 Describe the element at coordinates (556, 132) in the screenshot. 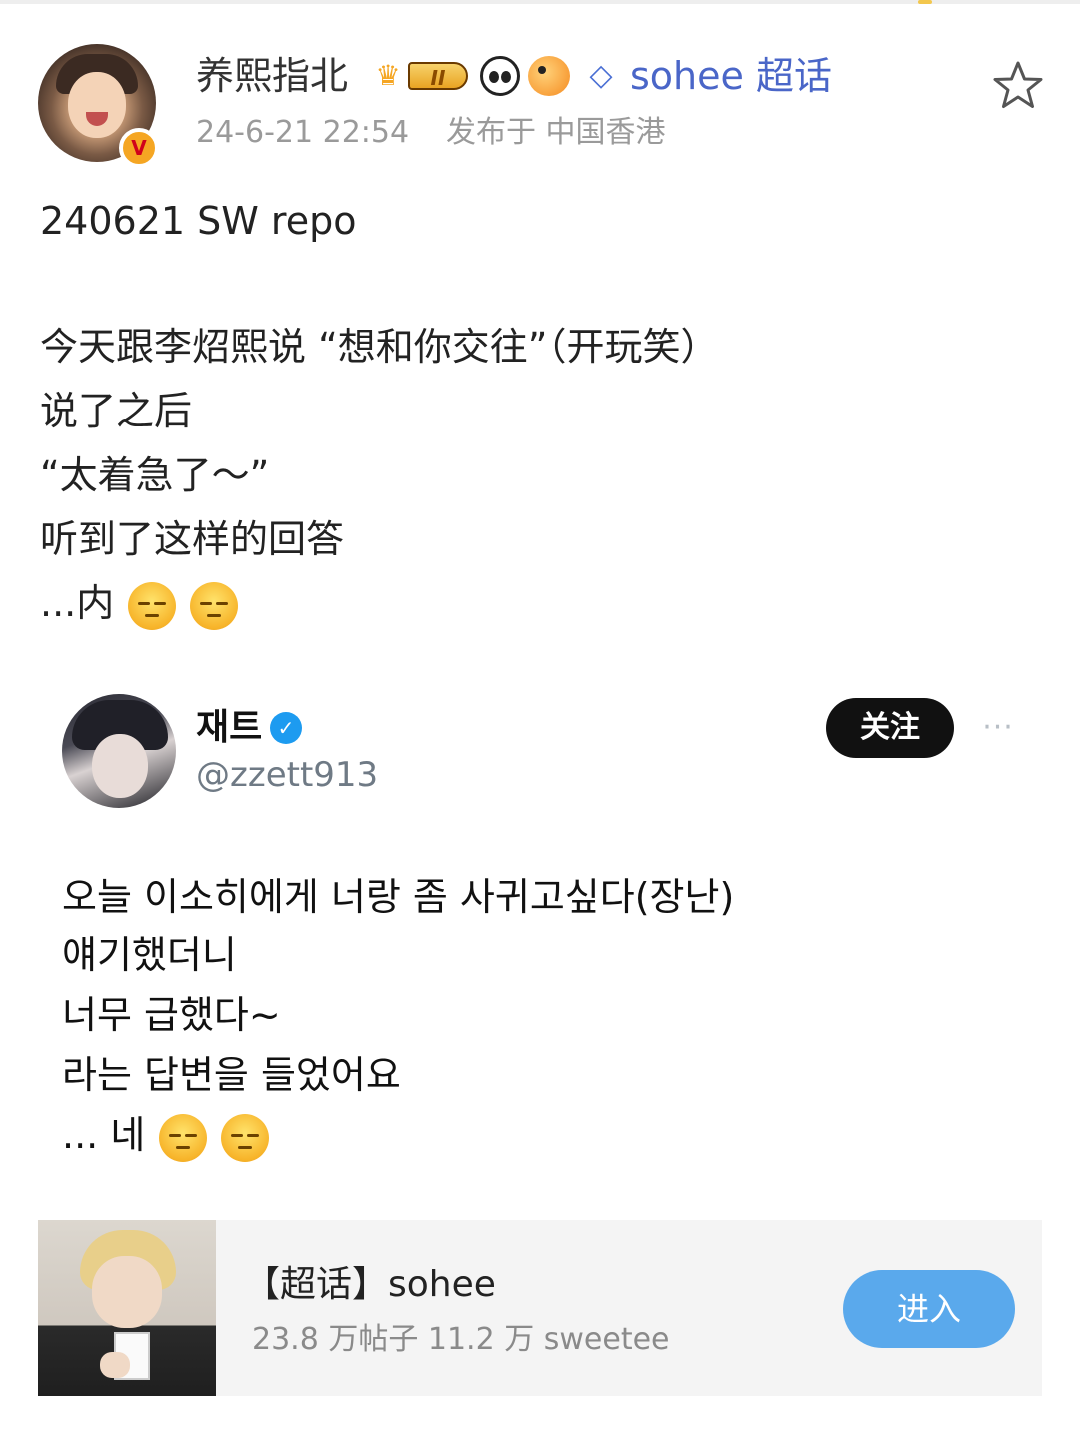

I see `post-location: 发布于 中国香港` at that location.